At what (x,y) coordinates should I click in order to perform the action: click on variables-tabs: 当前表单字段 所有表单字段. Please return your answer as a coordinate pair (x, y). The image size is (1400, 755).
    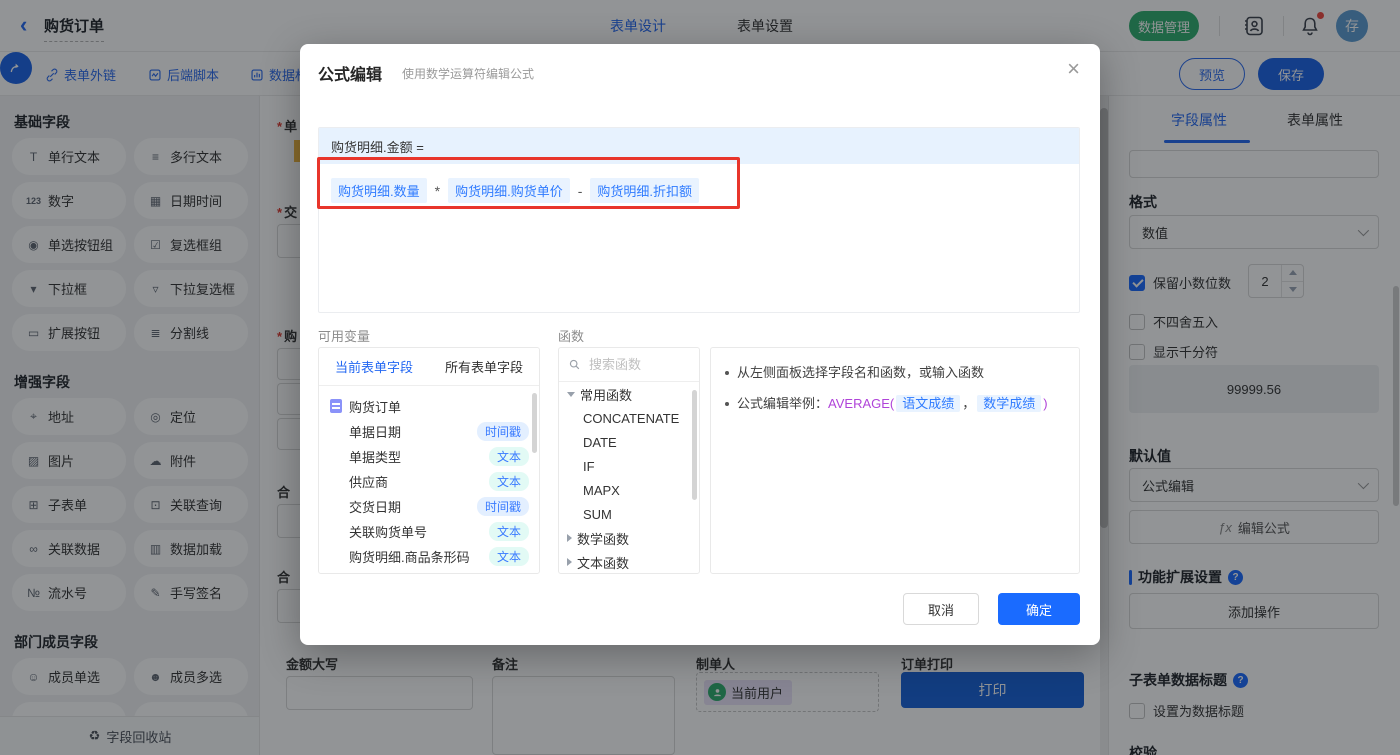
    Looking at the image, I should click on (429, 367).